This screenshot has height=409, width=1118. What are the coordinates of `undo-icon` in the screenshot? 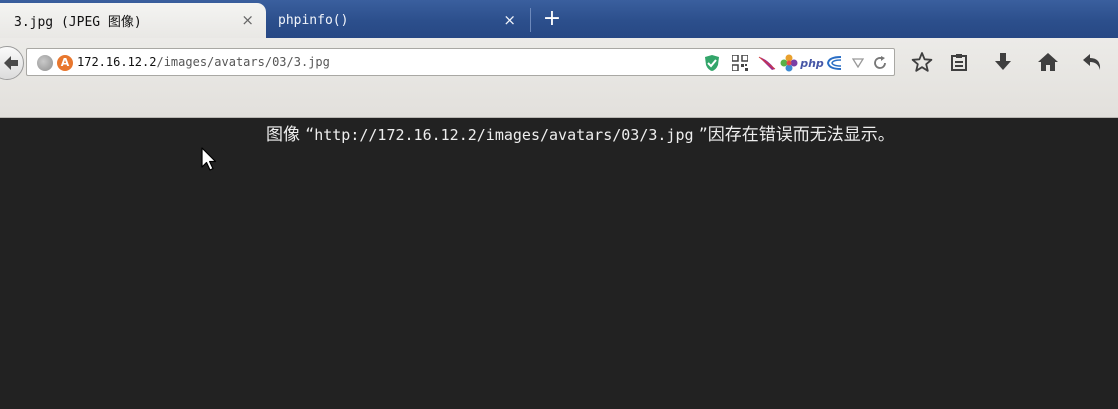 It's located at (1092, 62).